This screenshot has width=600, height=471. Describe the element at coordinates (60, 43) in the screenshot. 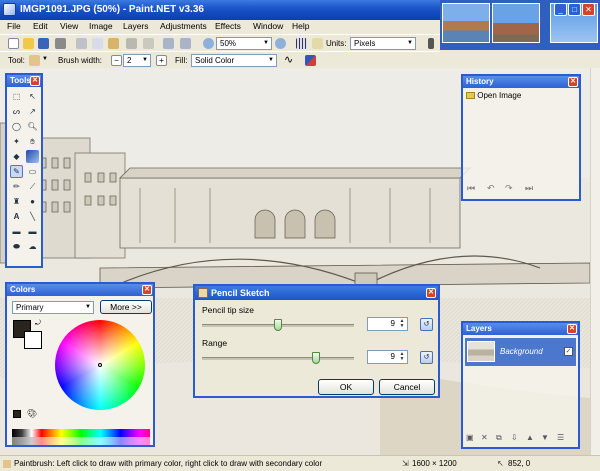

I see `print-icon` at that location.